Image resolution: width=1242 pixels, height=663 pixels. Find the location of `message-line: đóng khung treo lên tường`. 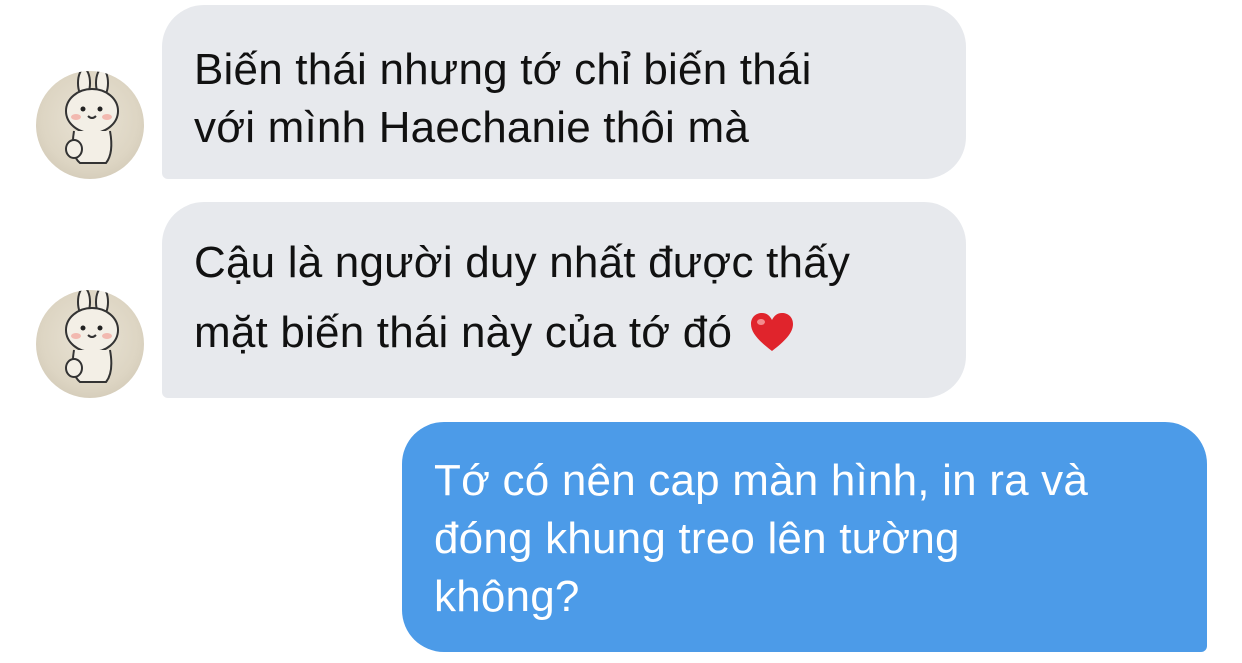

message-line: đóng khung treo lên tường is located at coordinates (697, 538).